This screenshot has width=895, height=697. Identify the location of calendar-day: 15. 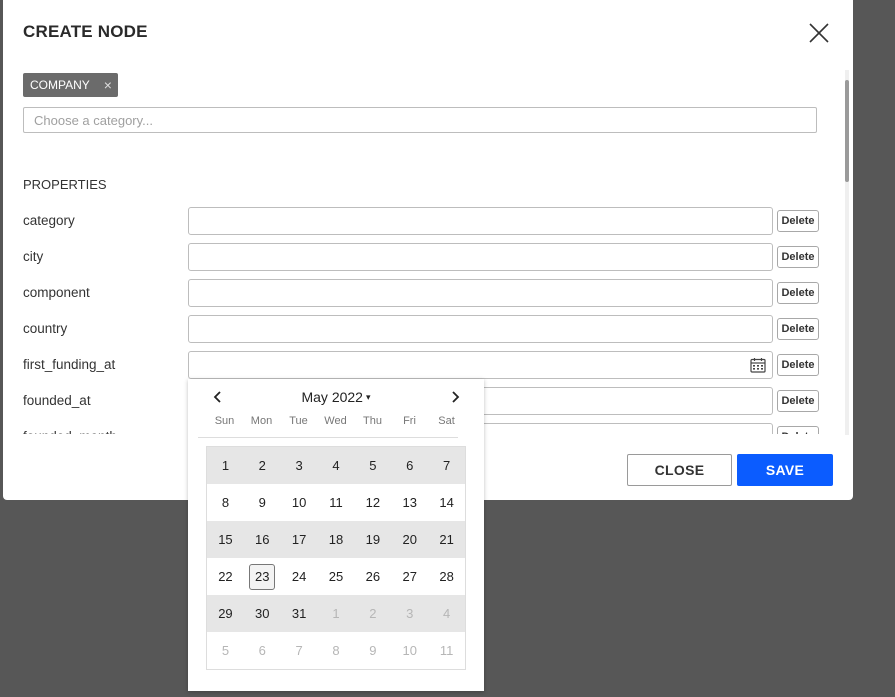
(225, 539).